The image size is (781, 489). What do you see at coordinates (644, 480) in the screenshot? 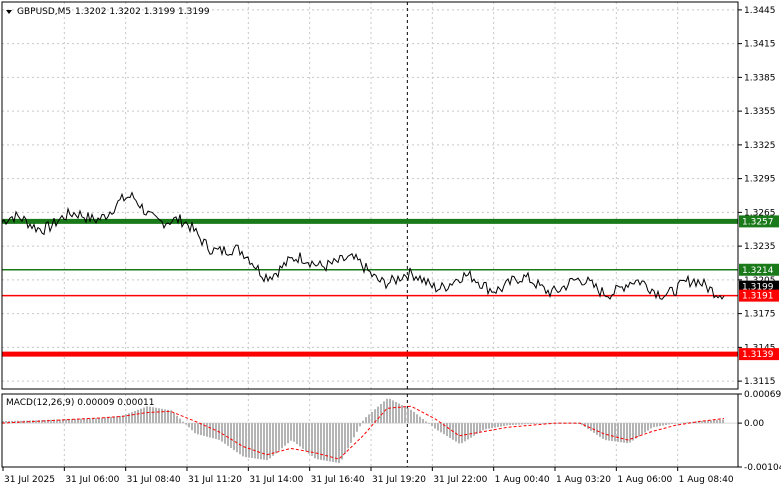
I see `x-tick-label: 1 Aug 06:00` at bounding box center [644, 480].